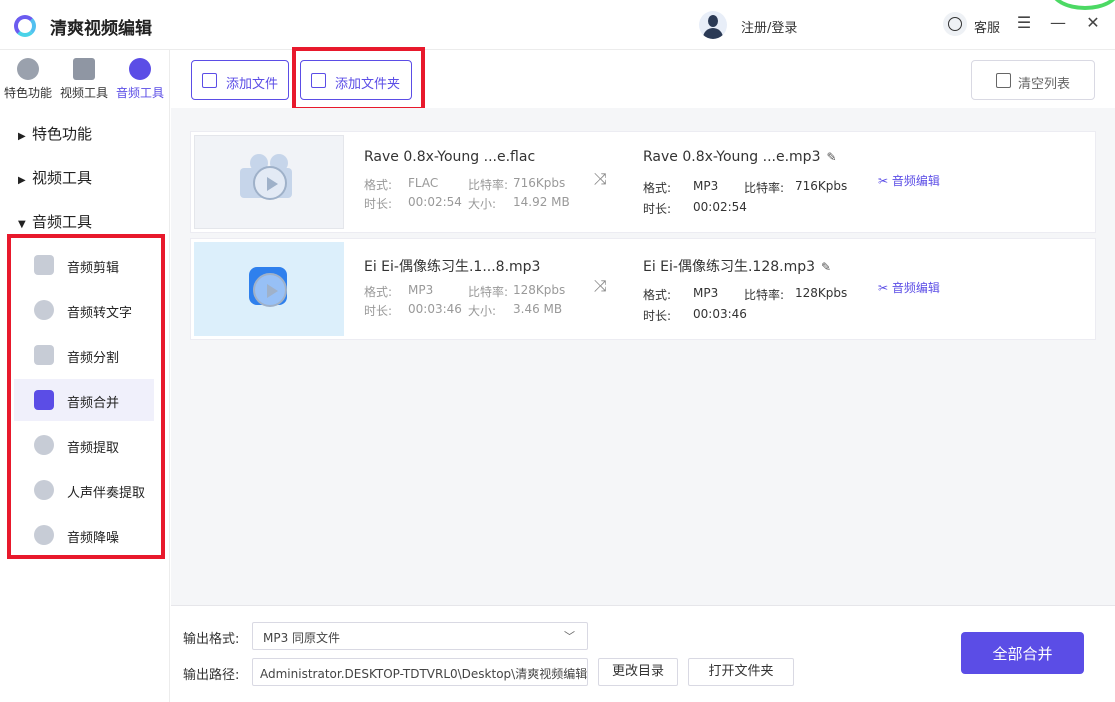  Describe the element at coordinates (1058, 22) in the screenshot. I see `minimize-button: —` at that location.